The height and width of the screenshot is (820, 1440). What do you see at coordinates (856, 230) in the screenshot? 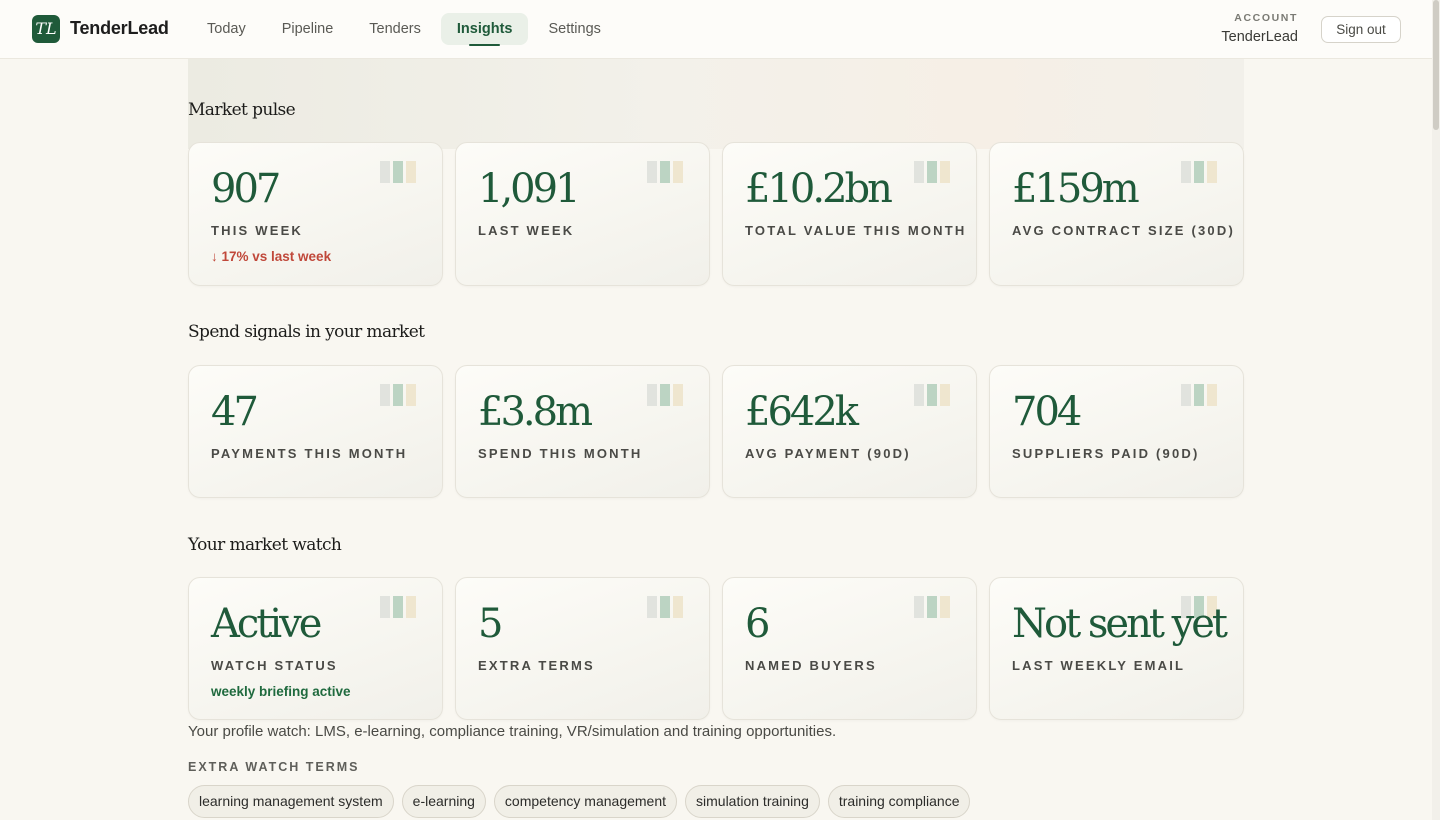
I see `stat-label: TOTAL VALUE THIS MONTH` at bounding box center [856, 230].